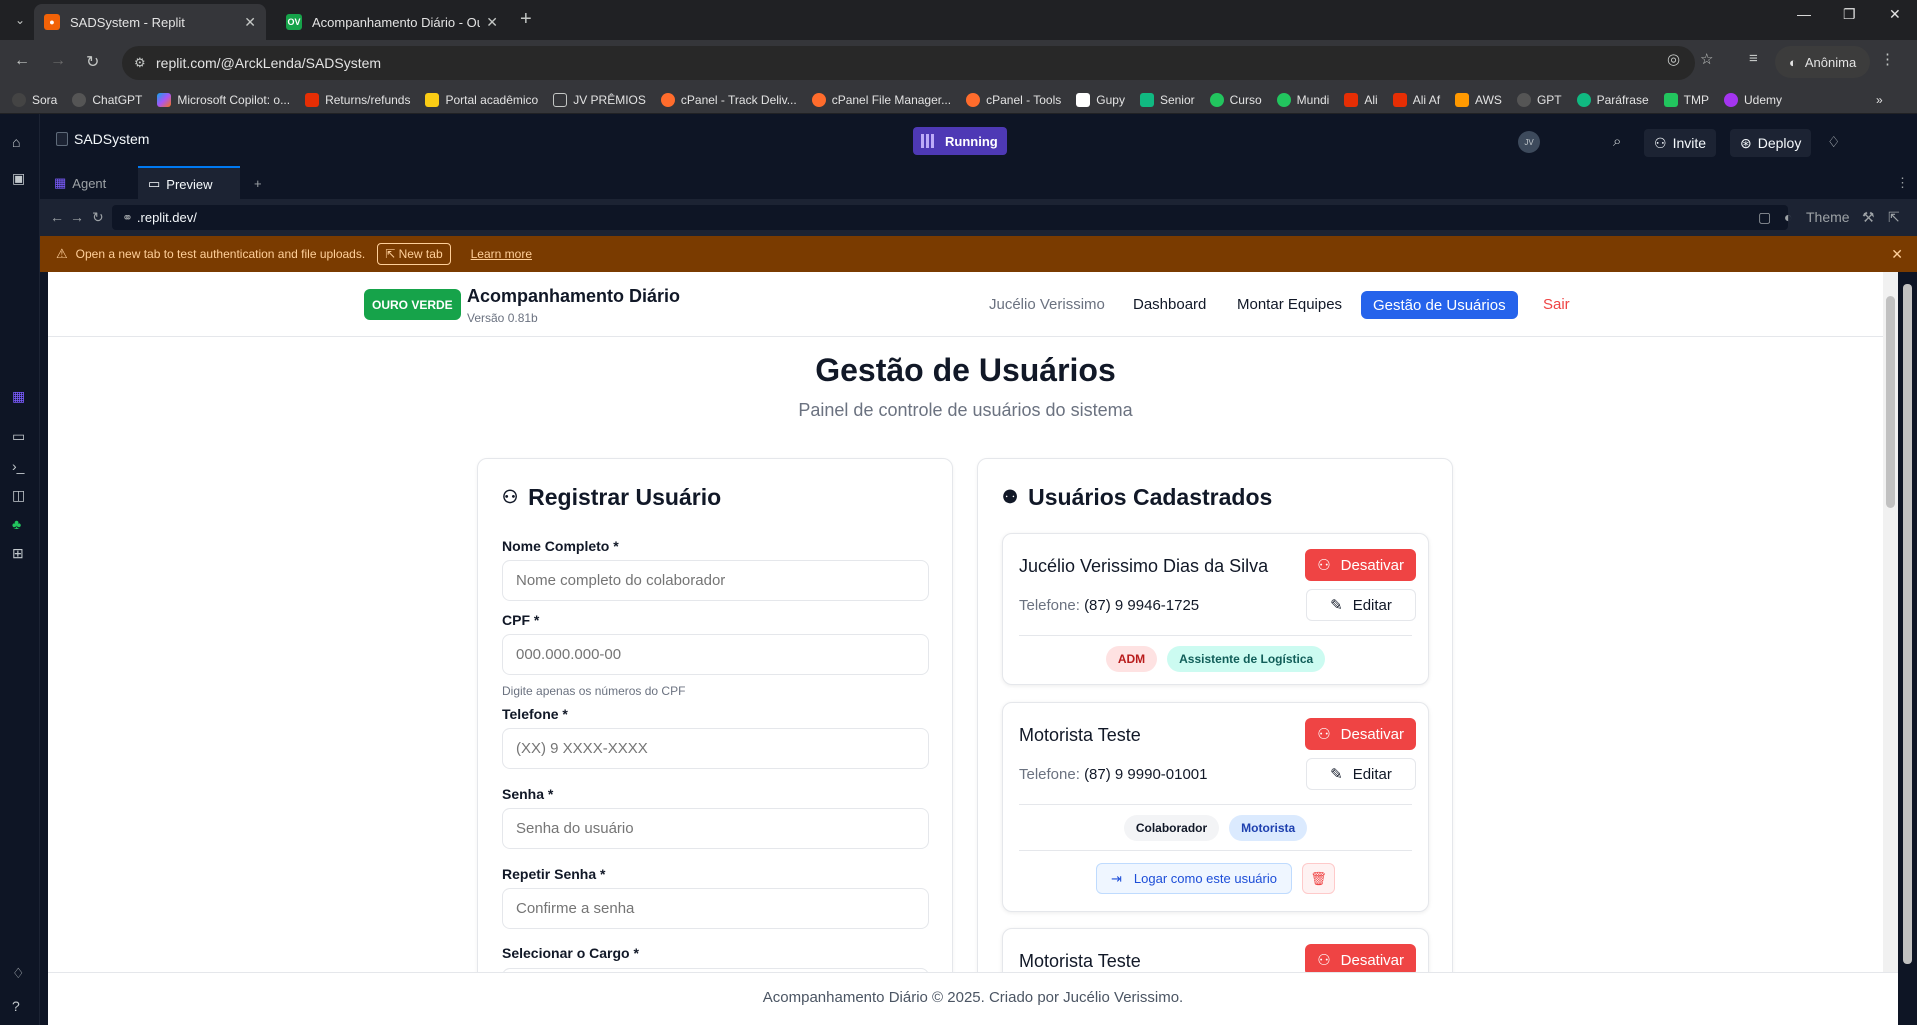 Image resolution: width=1917 pixels, height=1025 pixels. What do you see at coordinates (1169, 304) in the screenshot?
I see `nav-dashboard: Dashboard` at bounding box center [1169, 304].